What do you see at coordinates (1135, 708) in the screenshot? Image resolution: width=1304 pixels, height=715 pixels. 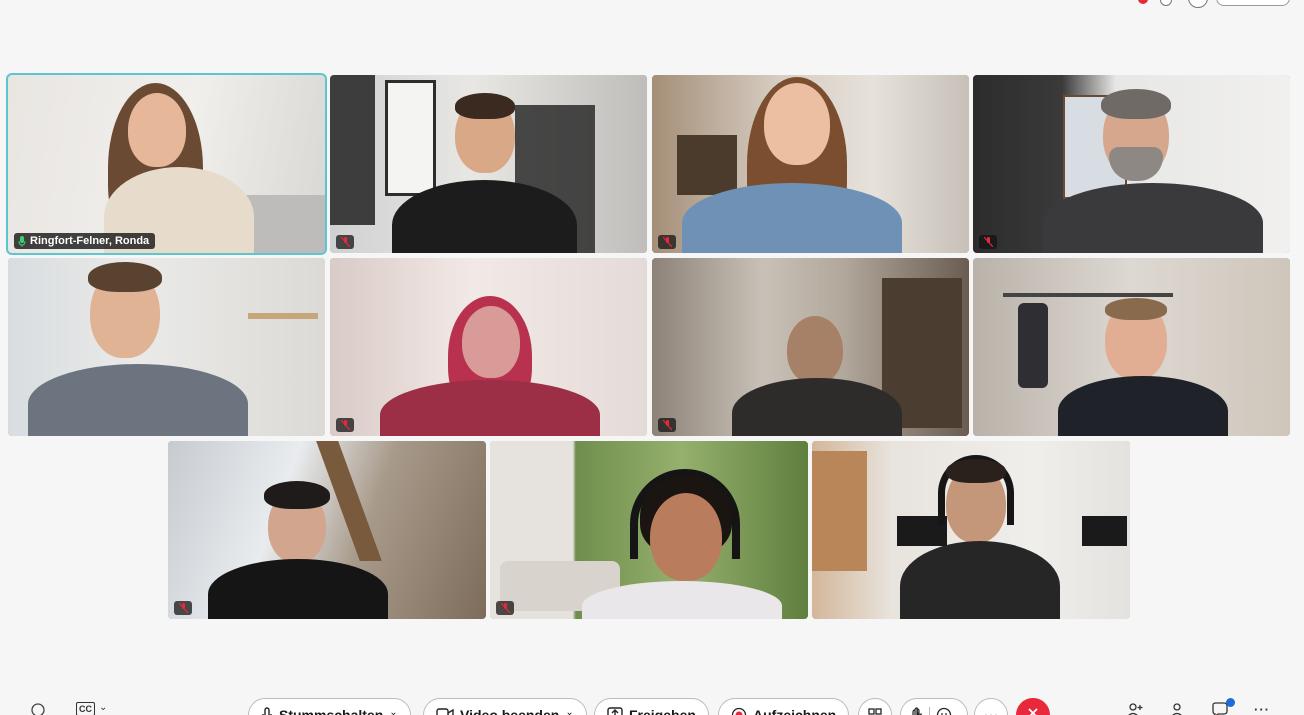 I see `add-person-icon` at bounding box center [1135, 708].